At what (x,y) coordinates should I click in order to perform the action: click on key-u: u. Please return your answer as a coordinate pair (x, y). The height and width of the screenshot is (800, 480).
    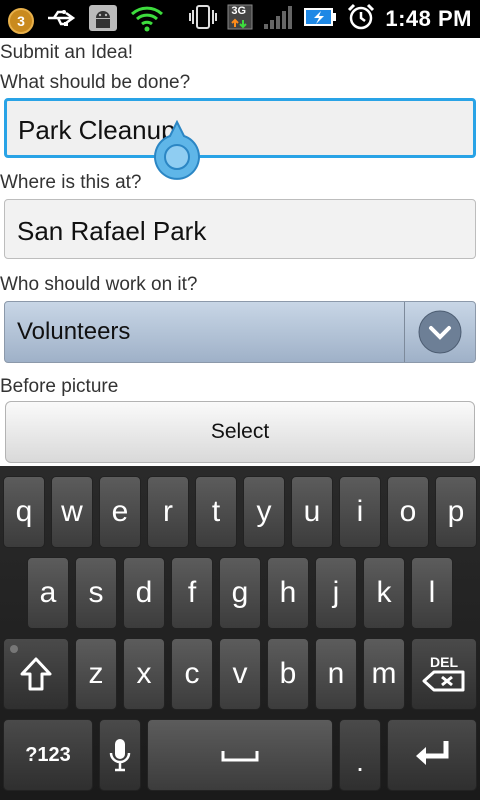
    Looking at the image, I should click on (312, 512).